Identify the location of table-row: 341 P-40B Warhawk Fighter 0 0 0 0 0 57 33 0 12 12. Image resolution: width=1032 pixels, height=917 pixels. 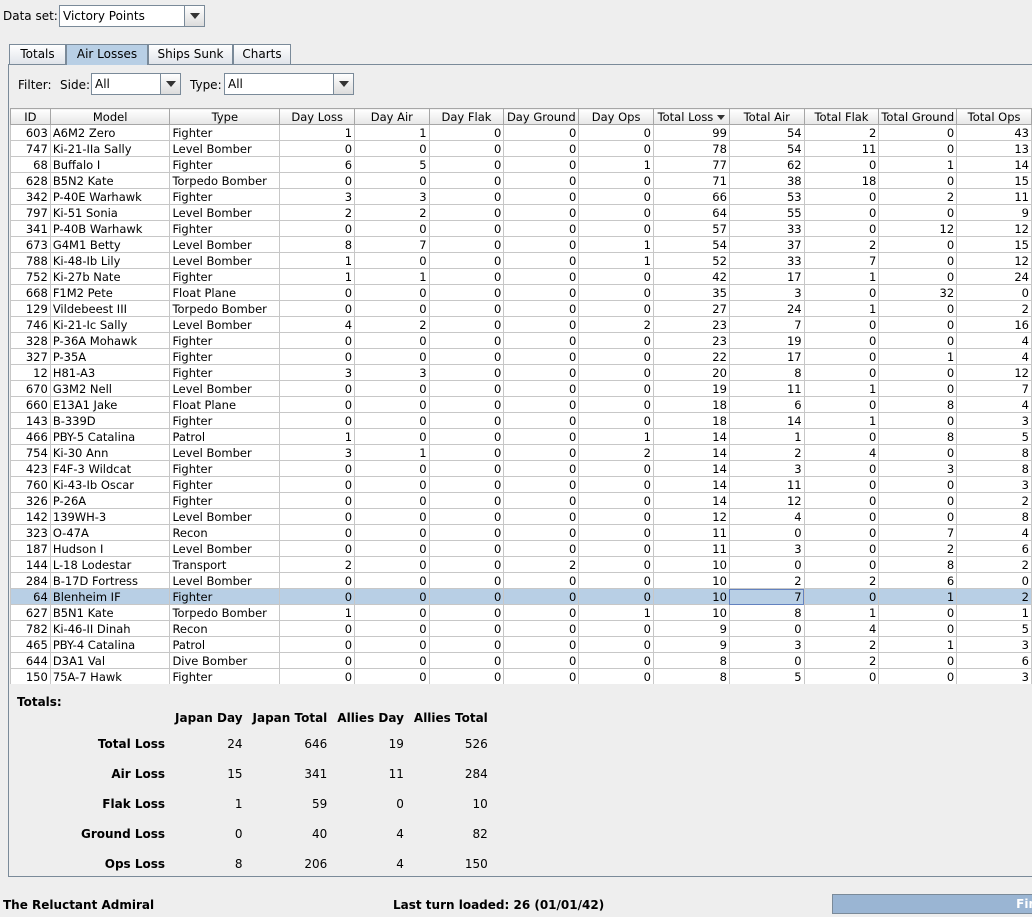
(521, 228).